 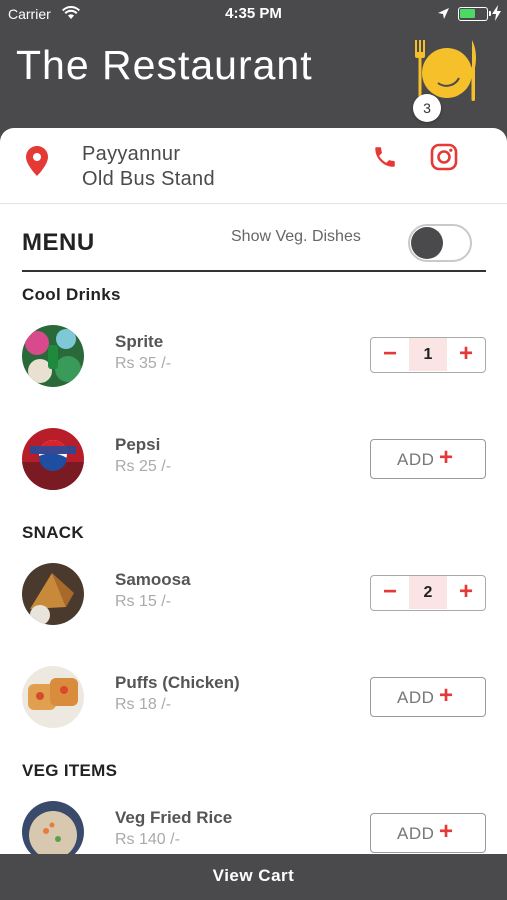 What do you see at coordinates (148, 167) in the screenshot?
I see `address: Payyannur Old Bus Stand` at bounding box center [148, 167].